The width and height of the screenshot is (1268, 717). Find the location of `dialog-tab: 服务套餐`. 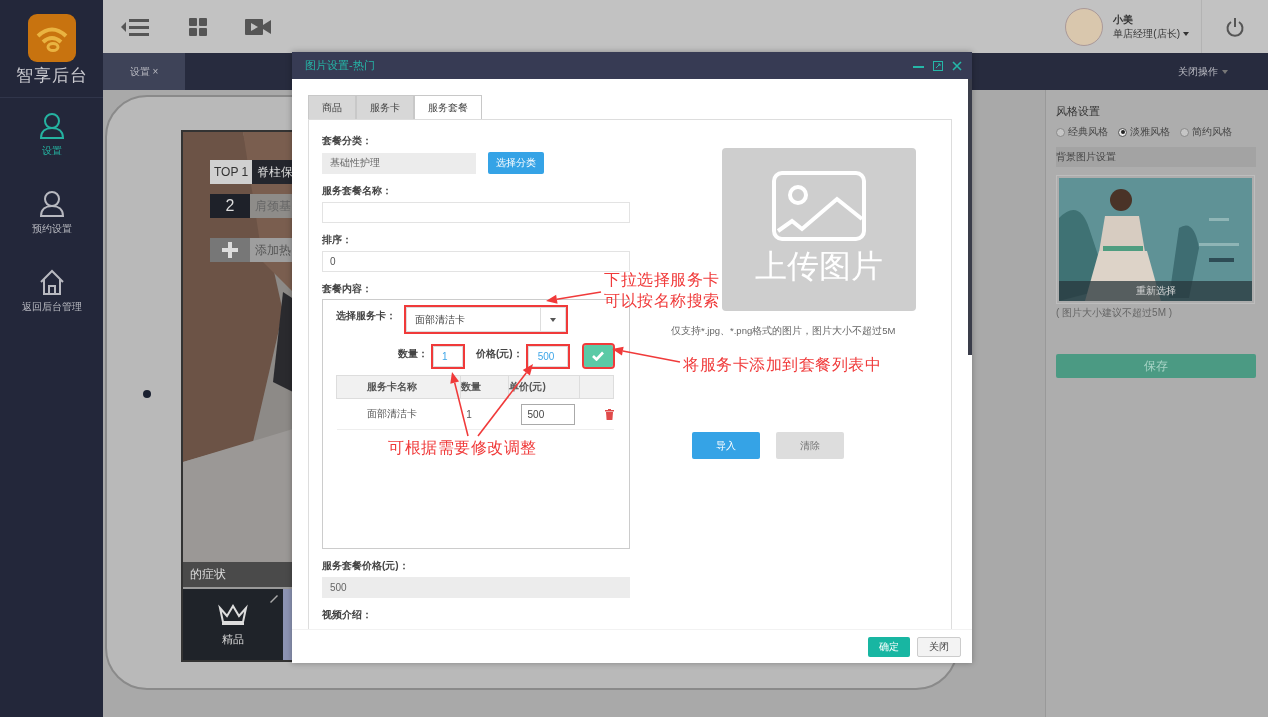

dialog-tab: 服务套餐 is located at coordinates (448, 107).